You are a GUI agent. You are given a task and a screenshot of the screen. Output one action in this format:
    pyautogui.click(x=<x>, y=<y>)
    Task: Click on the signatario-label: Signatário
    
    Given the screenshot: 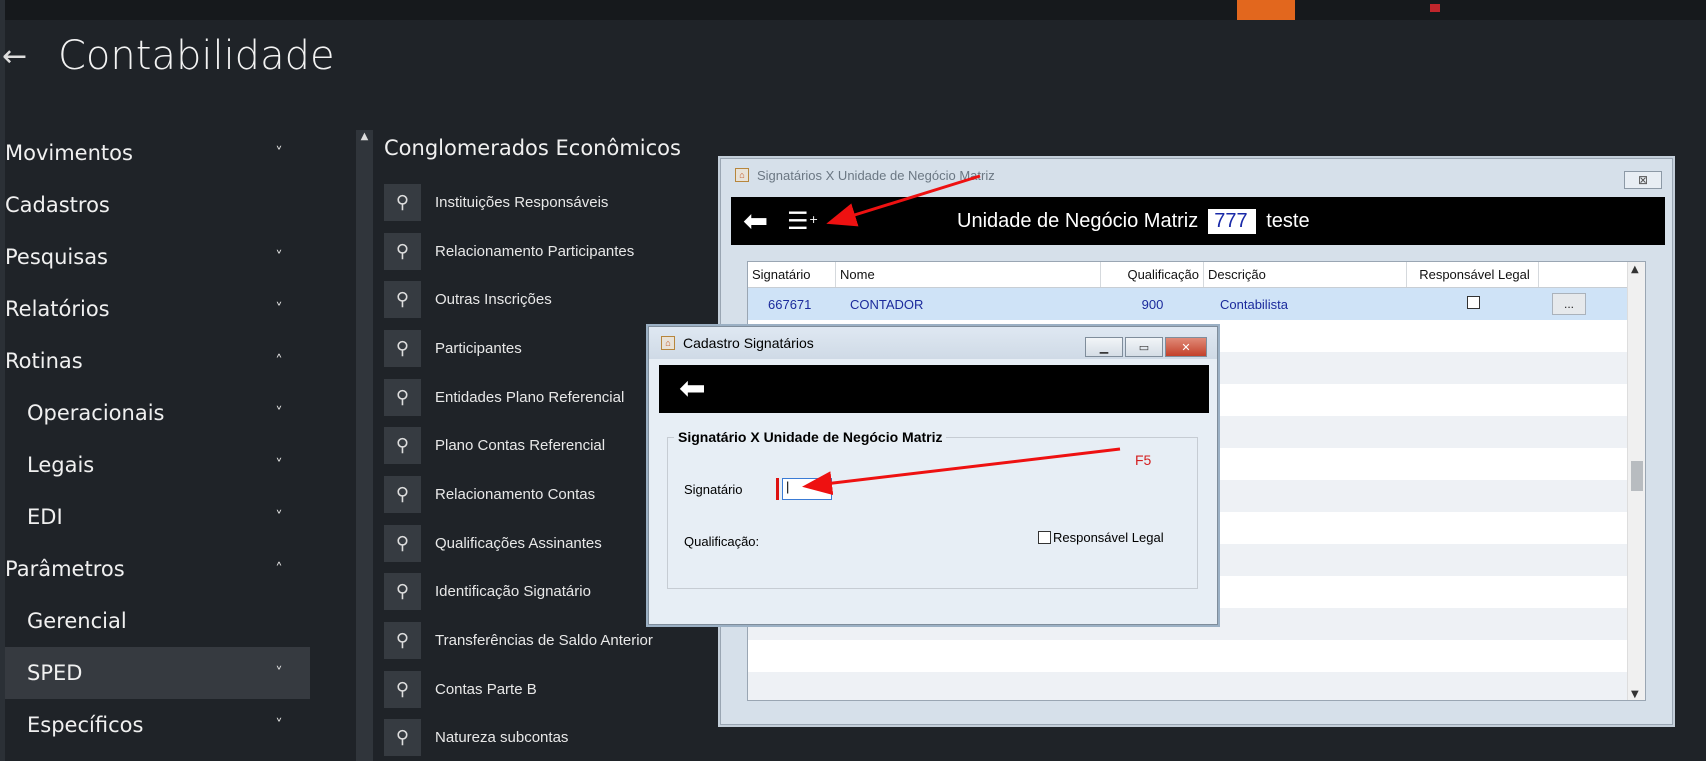 What is the action you would take?
    pyautogui.click(x=713, y=489)
    